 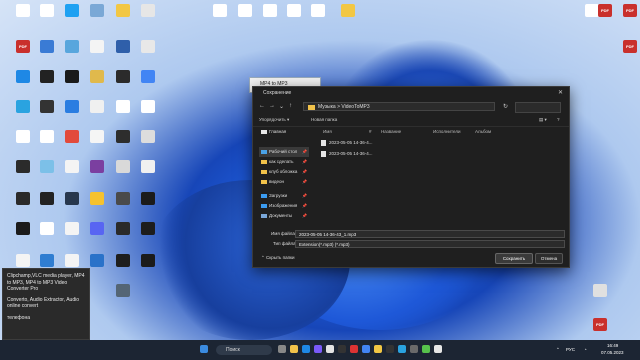 I want to click on column-name: Имя, so click(x=327, y=131).